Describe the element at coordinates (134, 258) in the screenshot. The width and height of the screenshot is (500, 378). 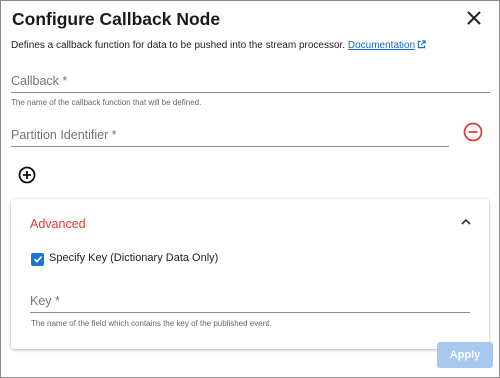
I see `specify-key-label: Specify Key (Dictionary Data Only)` at that location.